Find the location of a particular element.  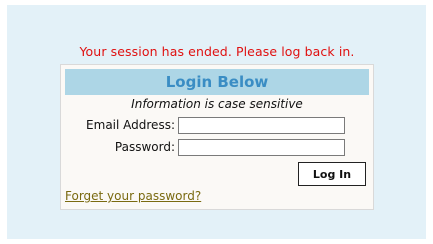

login-header: Login Below is located at coordinates (217, 82).